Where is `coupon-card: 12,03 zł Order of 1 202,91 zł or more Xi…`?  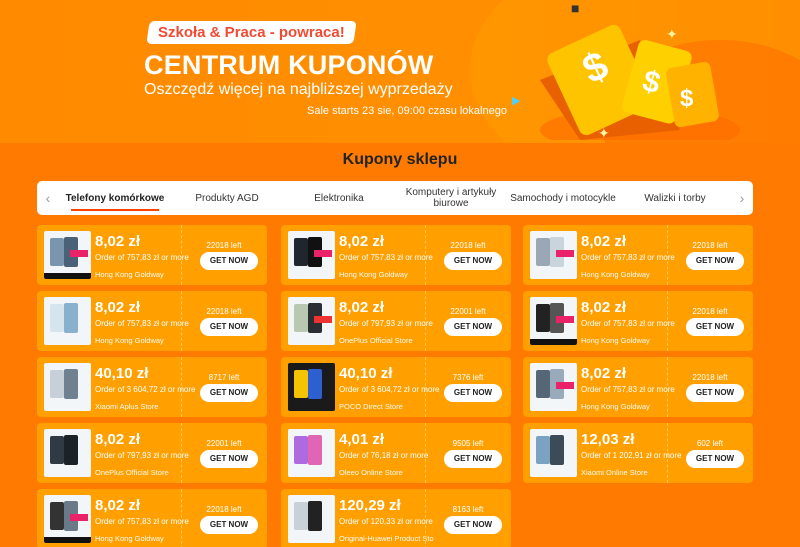
coupon-card: 12,03 zł Order of 1 202,91 zł or more Xi… is located at coordinates (638, 453).